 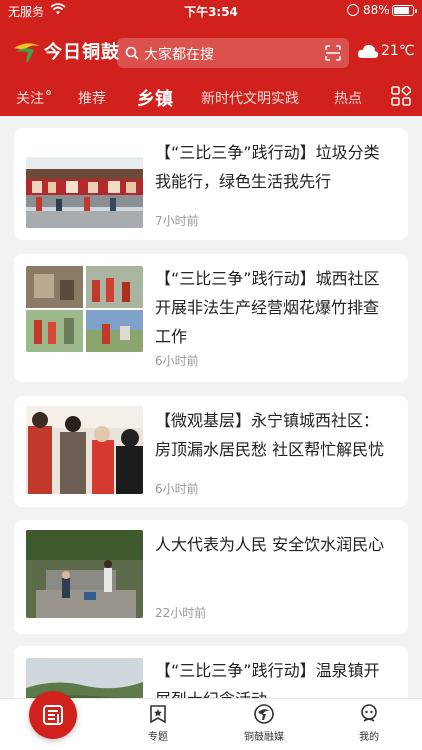 I want to click on tab-follow: 关注, so click(x=33, y=98).